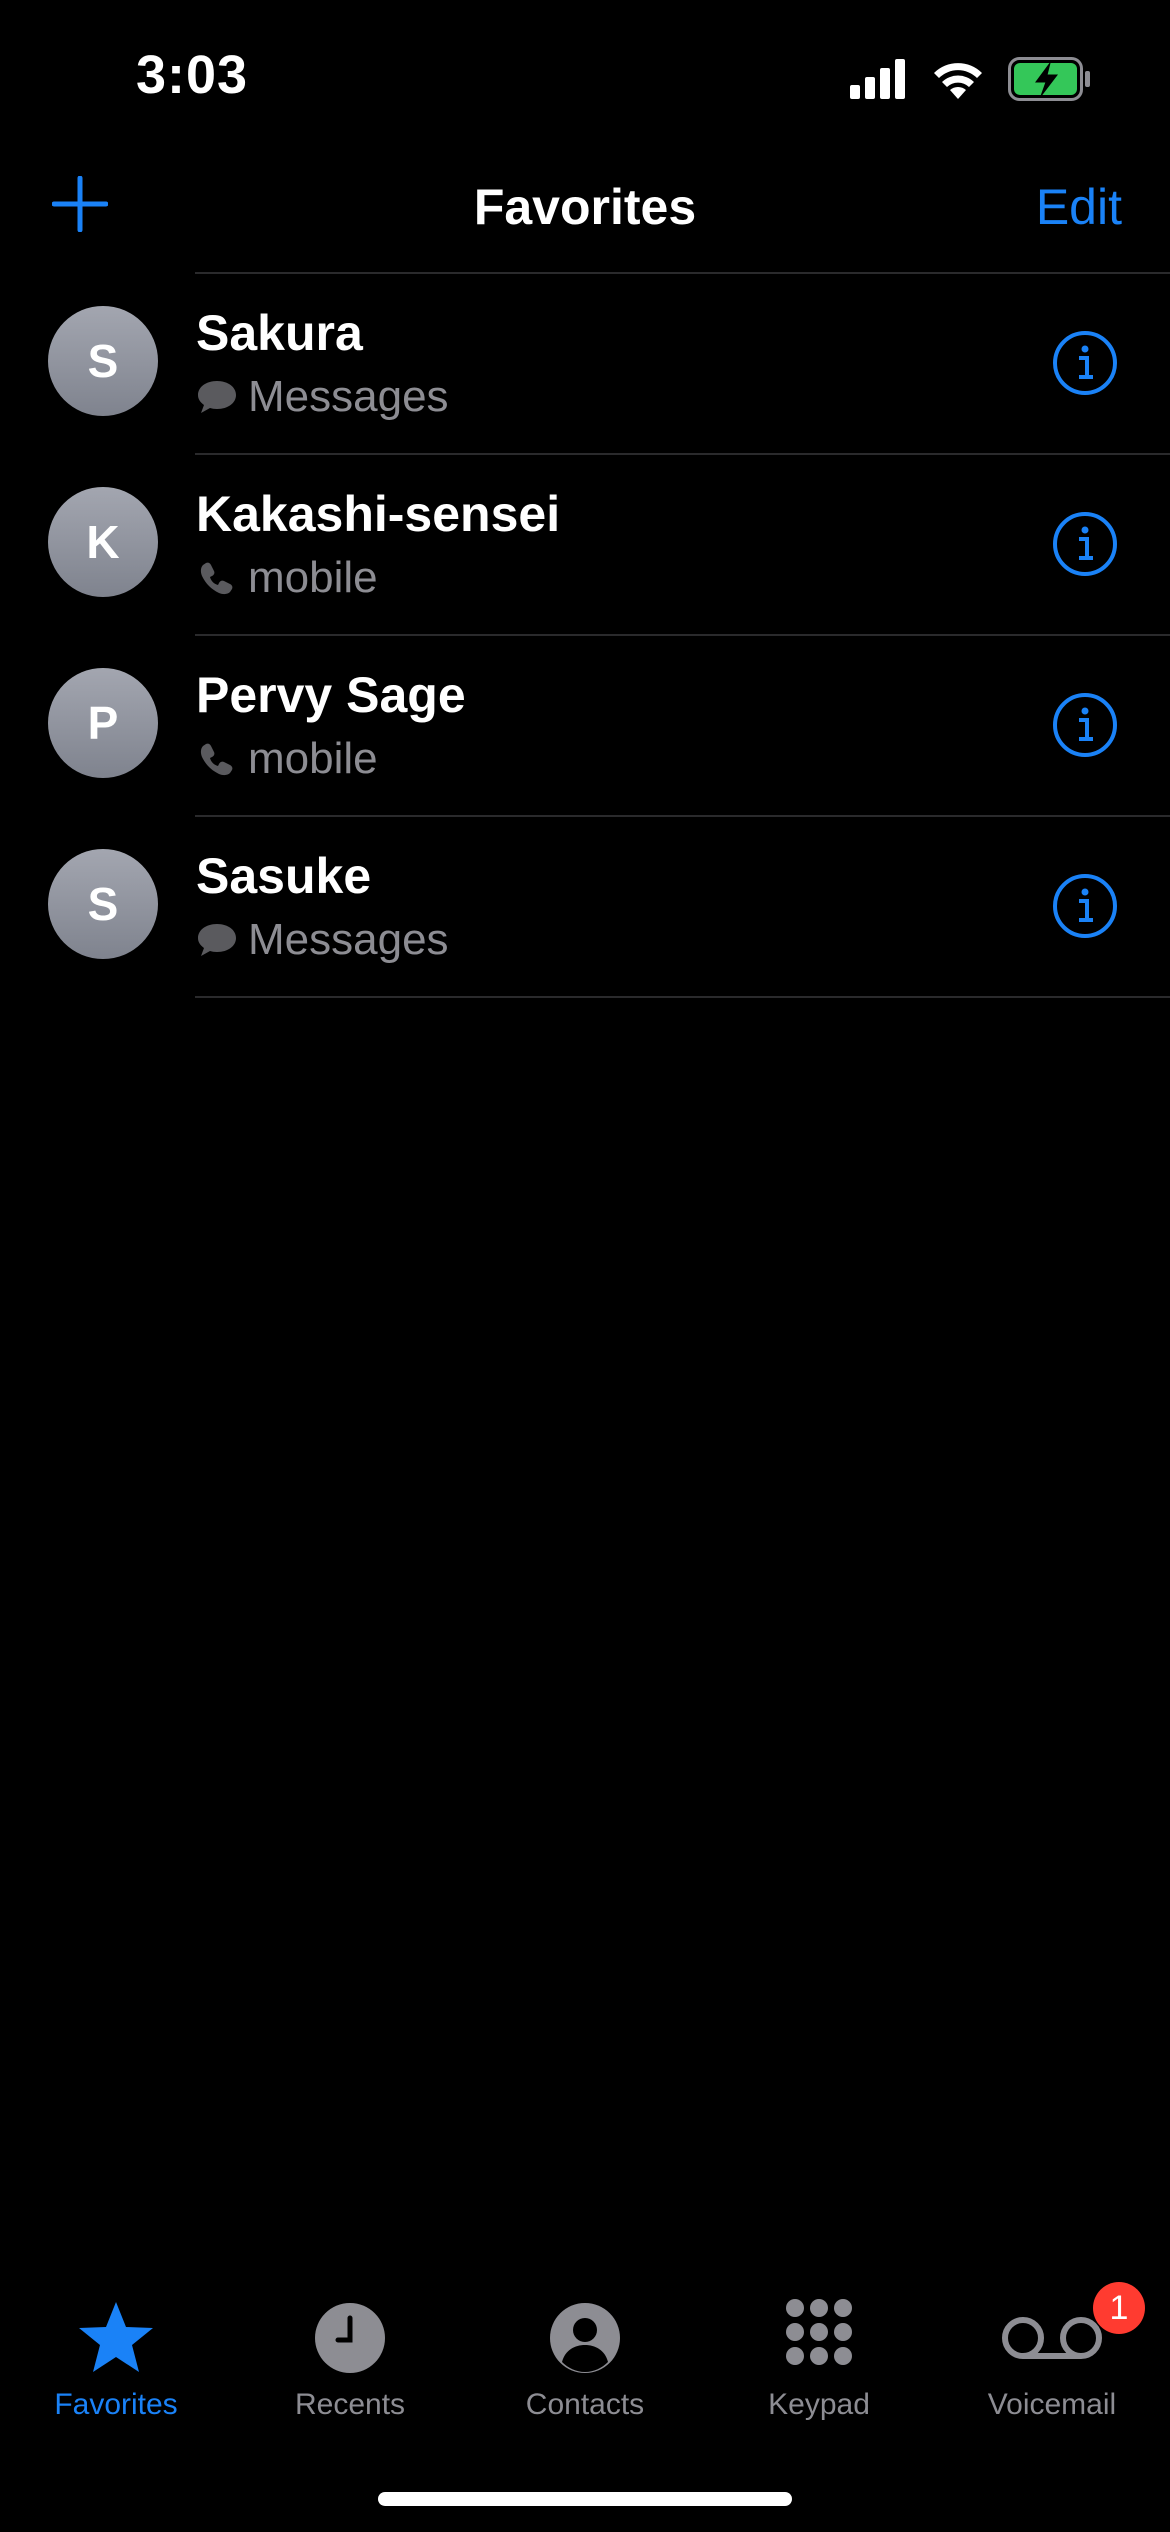  I want to click on favorite-row-kakashi-sensei: K Kakashi-sensei mobile, so click(585, 545).